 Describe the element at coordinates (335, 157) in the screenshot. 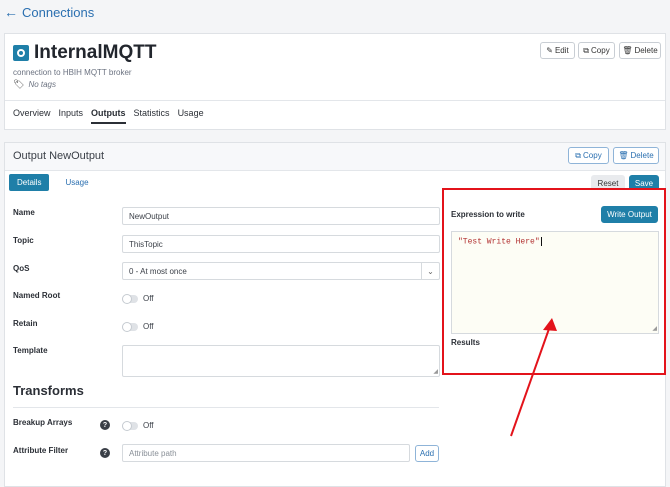

I see `output-header: Output NewOutput ⧉ Copy 🗑 Delete` at that location.